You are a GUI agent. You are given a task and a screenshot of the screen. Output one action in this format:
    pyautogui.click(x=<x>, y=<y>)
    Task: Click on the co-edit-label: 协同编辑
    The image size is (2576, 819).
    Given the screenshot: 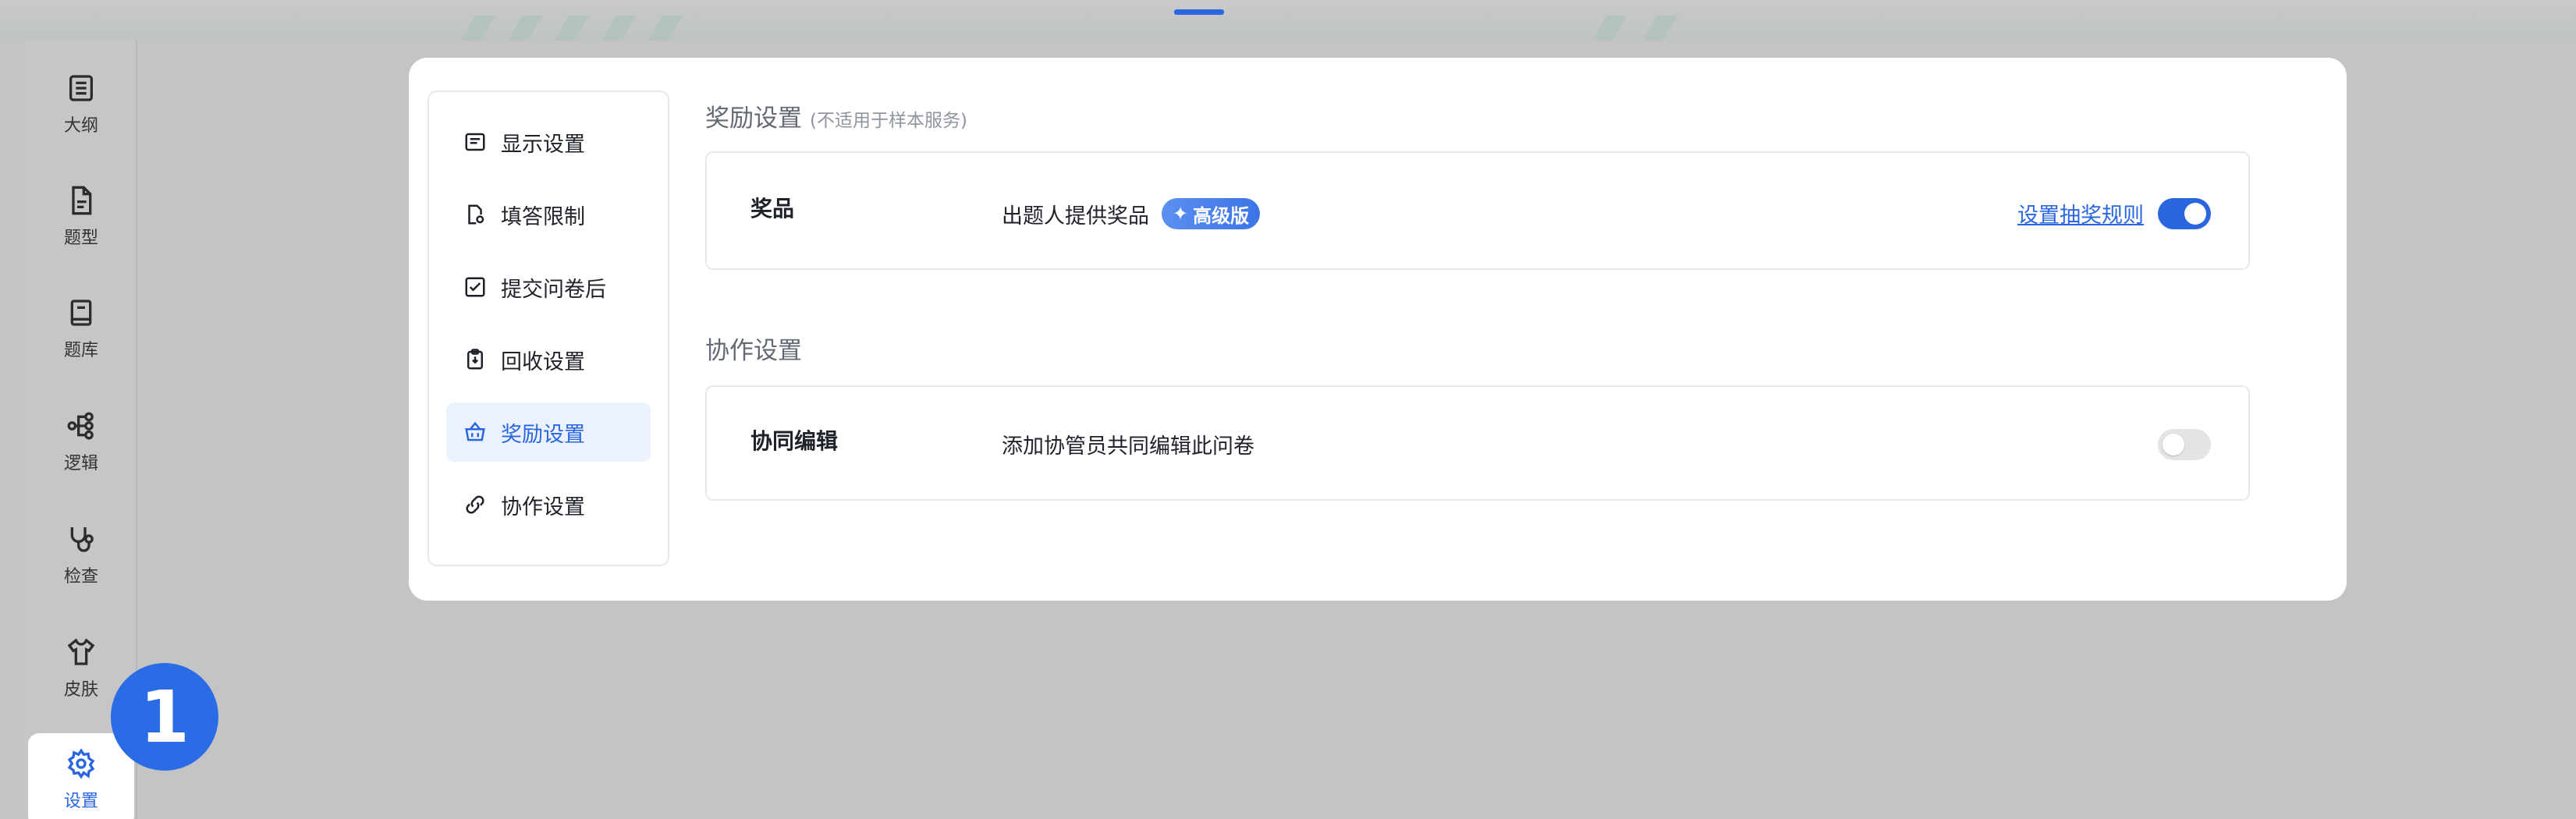 What is the action you would take?
    pyautogui.click(x=794, y=441)
    